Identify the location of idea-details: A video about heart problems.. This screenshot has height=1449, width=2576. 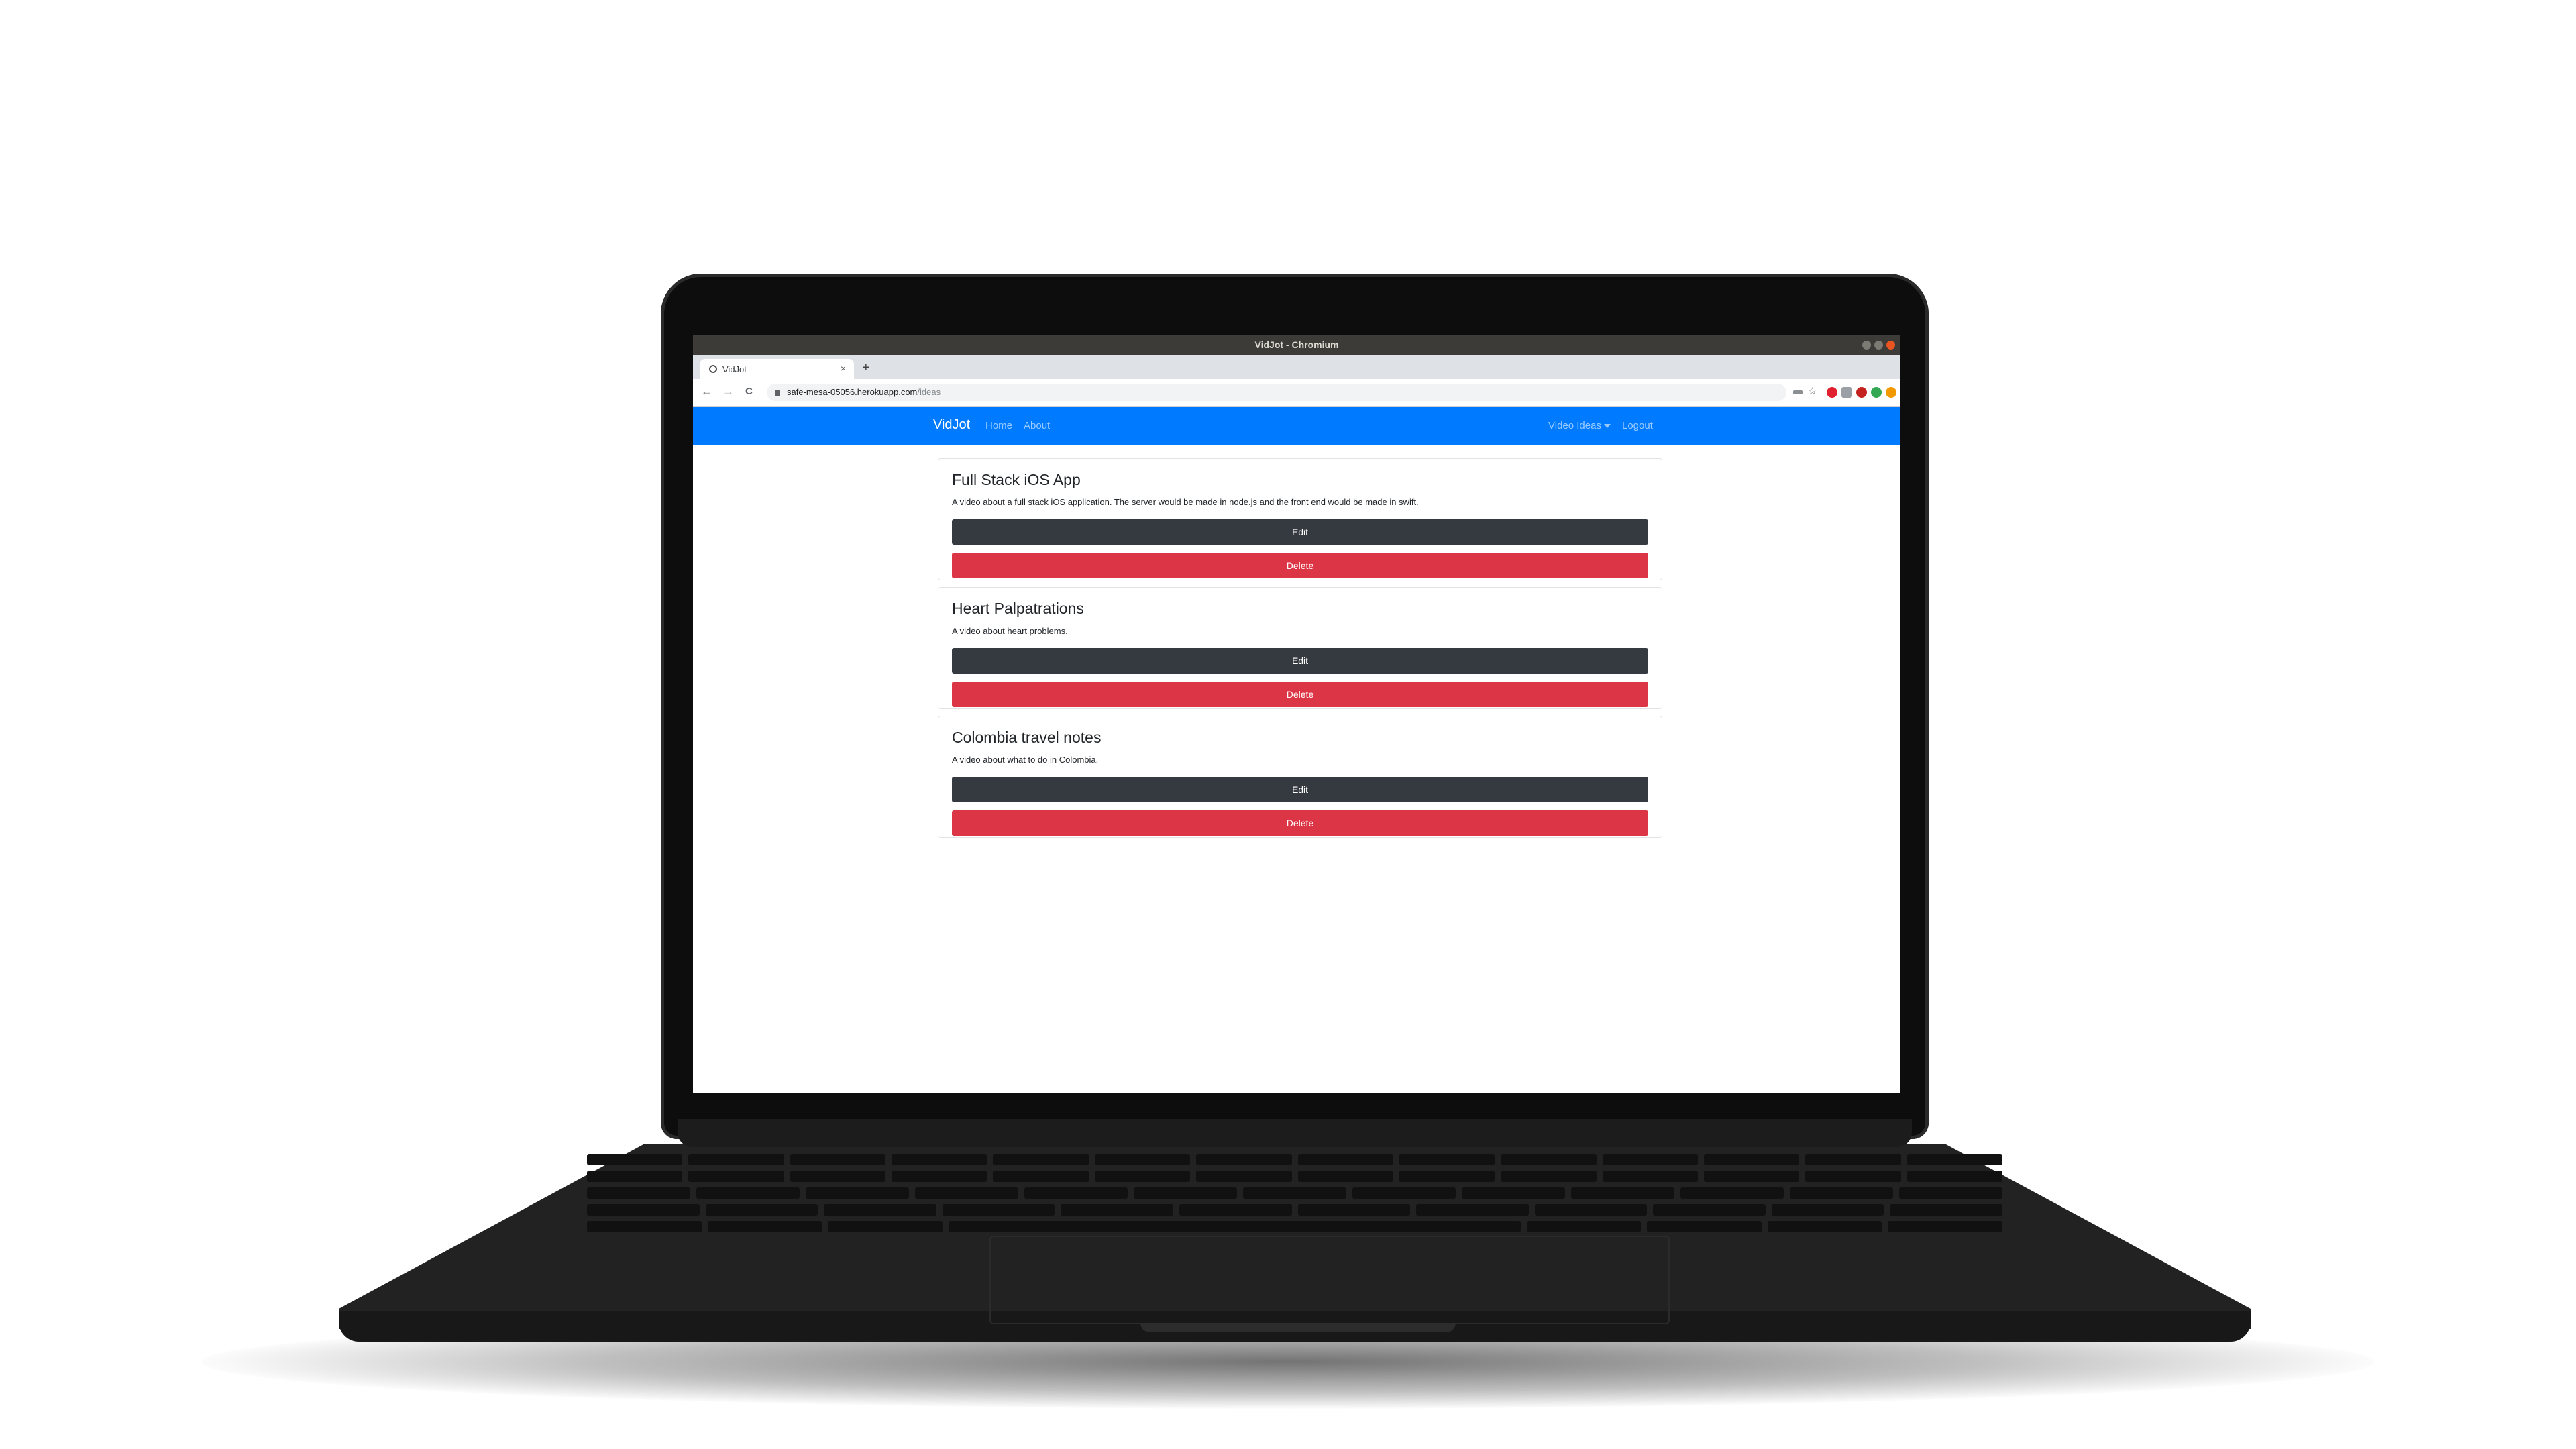
(1010, 631).